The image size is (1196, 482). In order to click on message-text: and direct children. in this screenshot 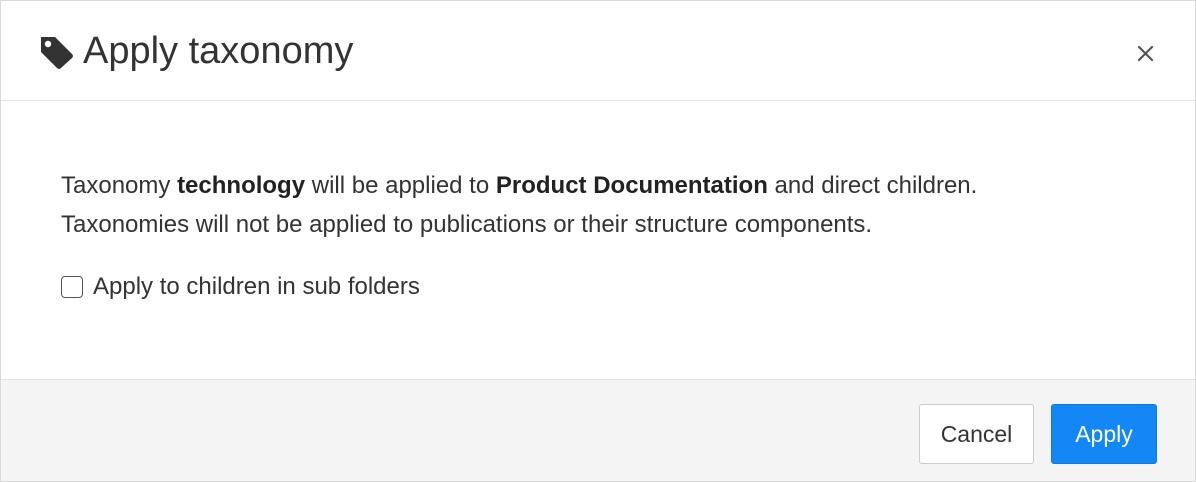, I will do `click(872, 185)`.